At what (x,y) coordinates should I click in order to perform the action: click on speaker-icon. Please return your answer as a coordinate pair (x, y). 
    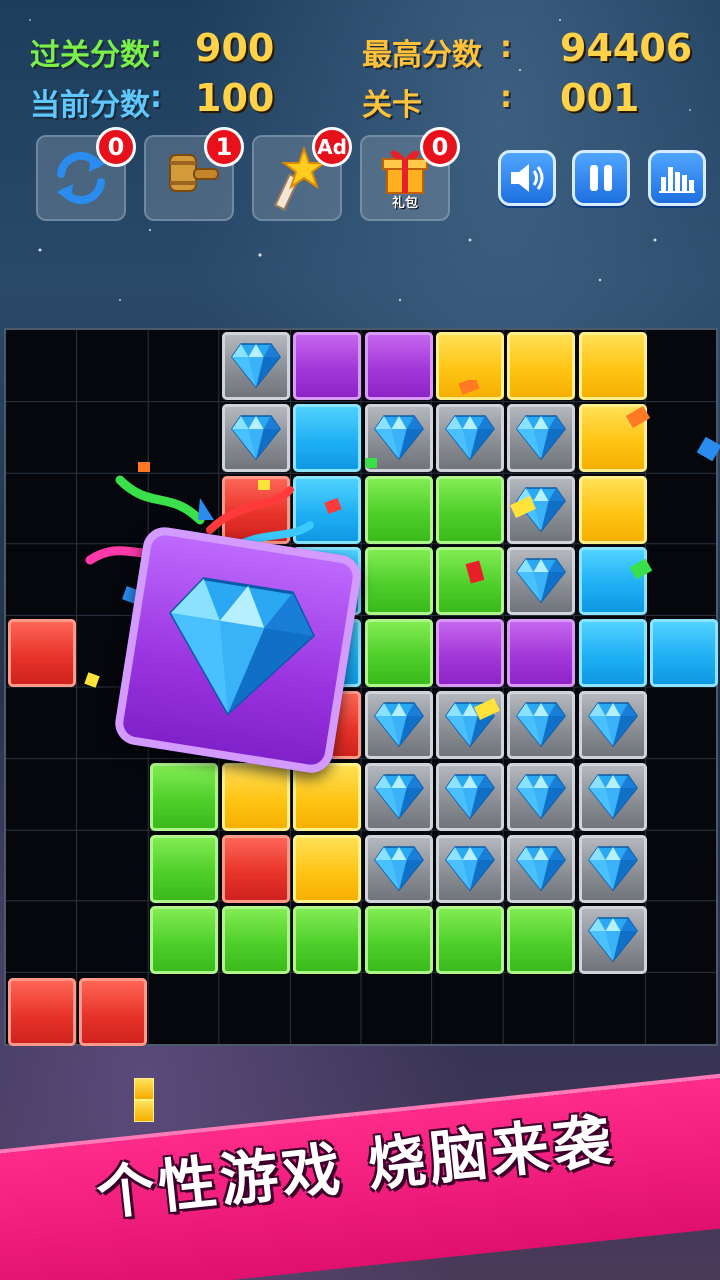
    Looking at the image, I should click on (527, 178).